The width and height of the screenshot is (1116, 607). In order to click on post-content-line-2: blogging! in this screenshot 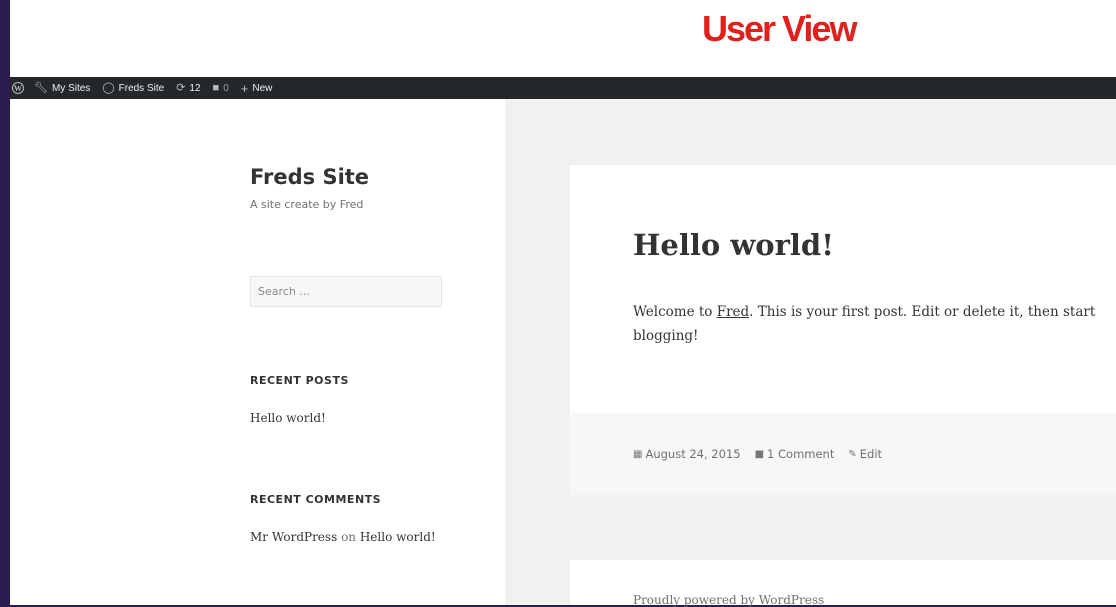, I will do `click(666, 336)`.